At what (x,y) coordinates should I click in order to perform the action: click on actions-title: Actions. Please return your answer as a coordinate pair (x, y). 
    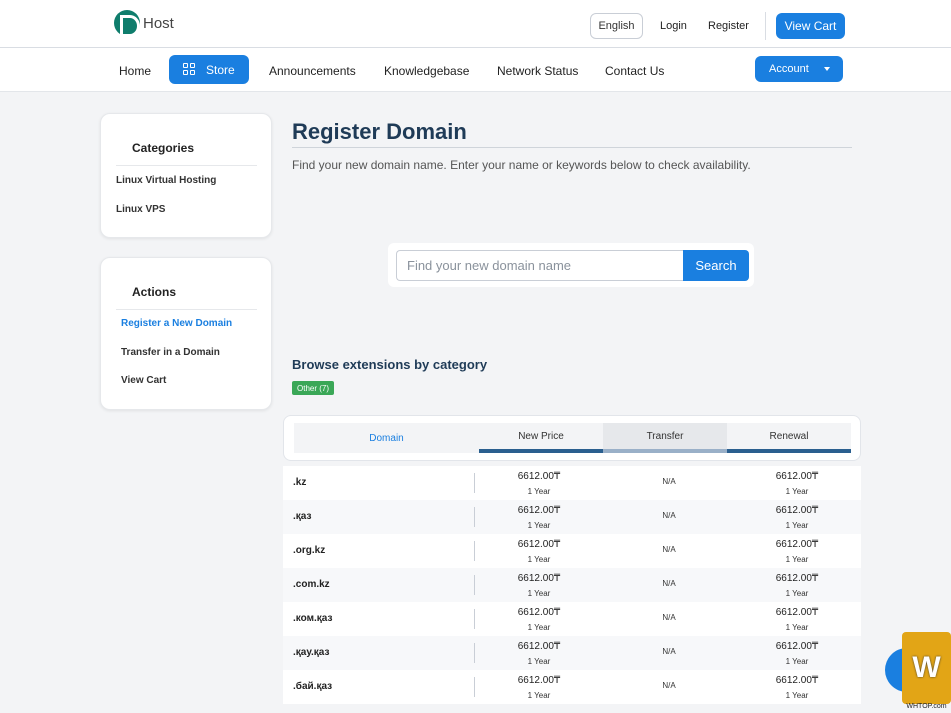
    Looking at the image, I should click on (154, 292).